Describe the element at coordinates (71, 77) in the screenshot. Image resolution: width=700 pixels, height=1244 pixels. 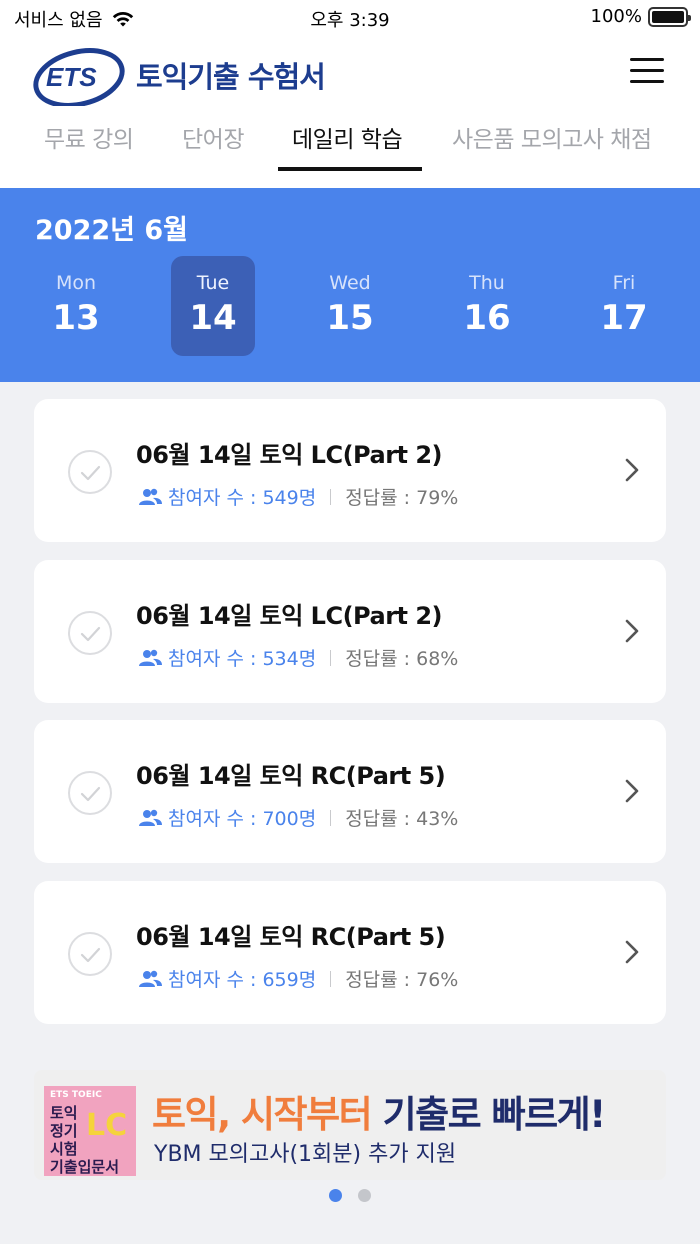
I see `svg-text: ETS` at that location.